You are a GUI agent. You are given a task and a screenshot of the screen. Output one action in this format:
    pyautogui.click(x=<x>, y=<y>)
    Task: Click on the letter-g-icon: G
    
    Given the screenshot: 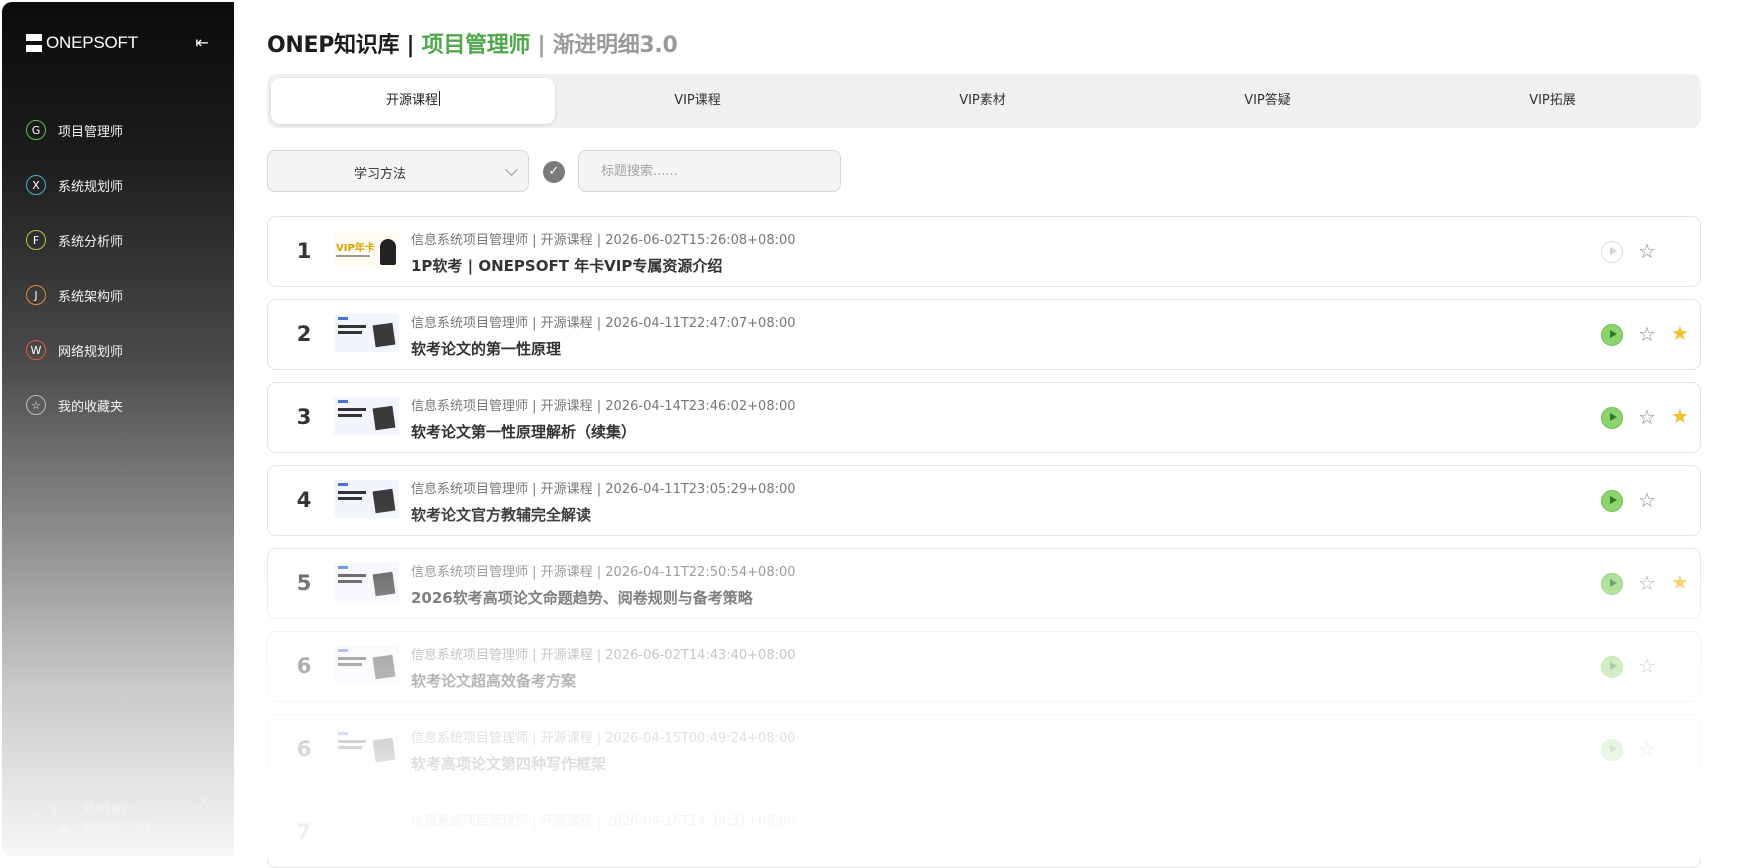 What is the action you would take?
    pyautogui.click(x=36, y=130)
    